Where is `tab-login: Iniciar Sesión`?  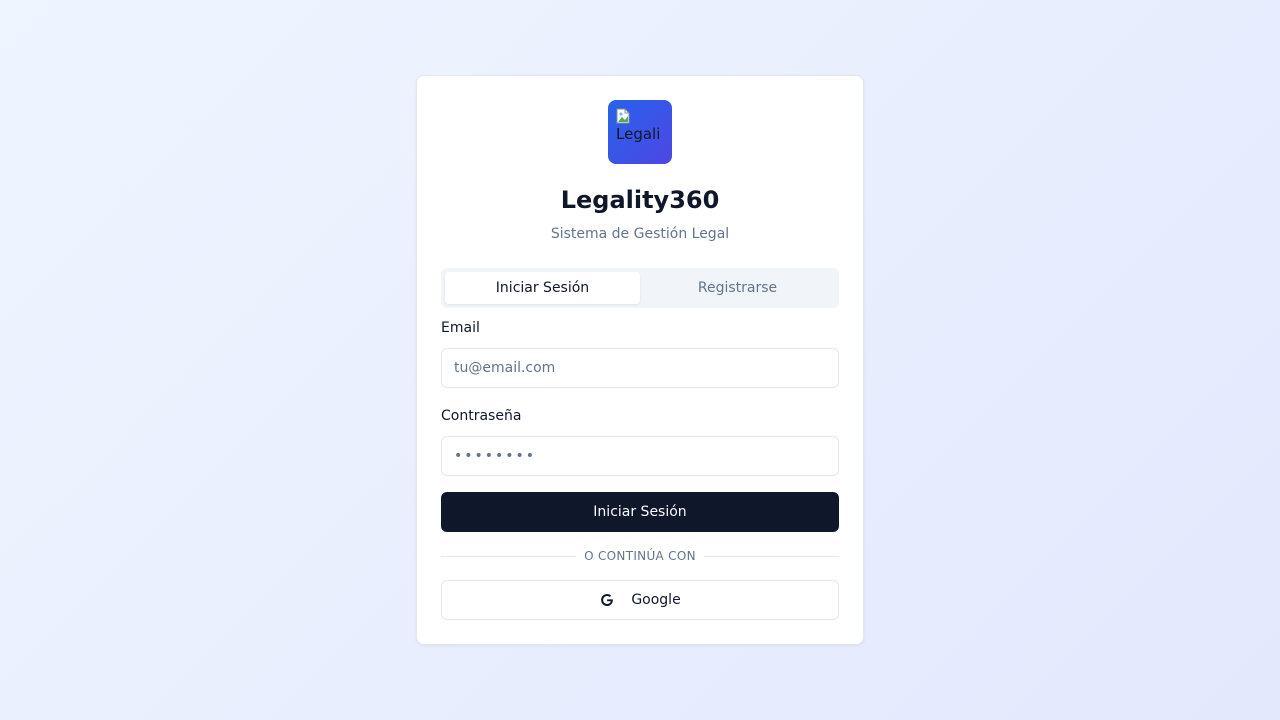
tab-login: Iniciar Sesión is located at coordinates (542, 288).